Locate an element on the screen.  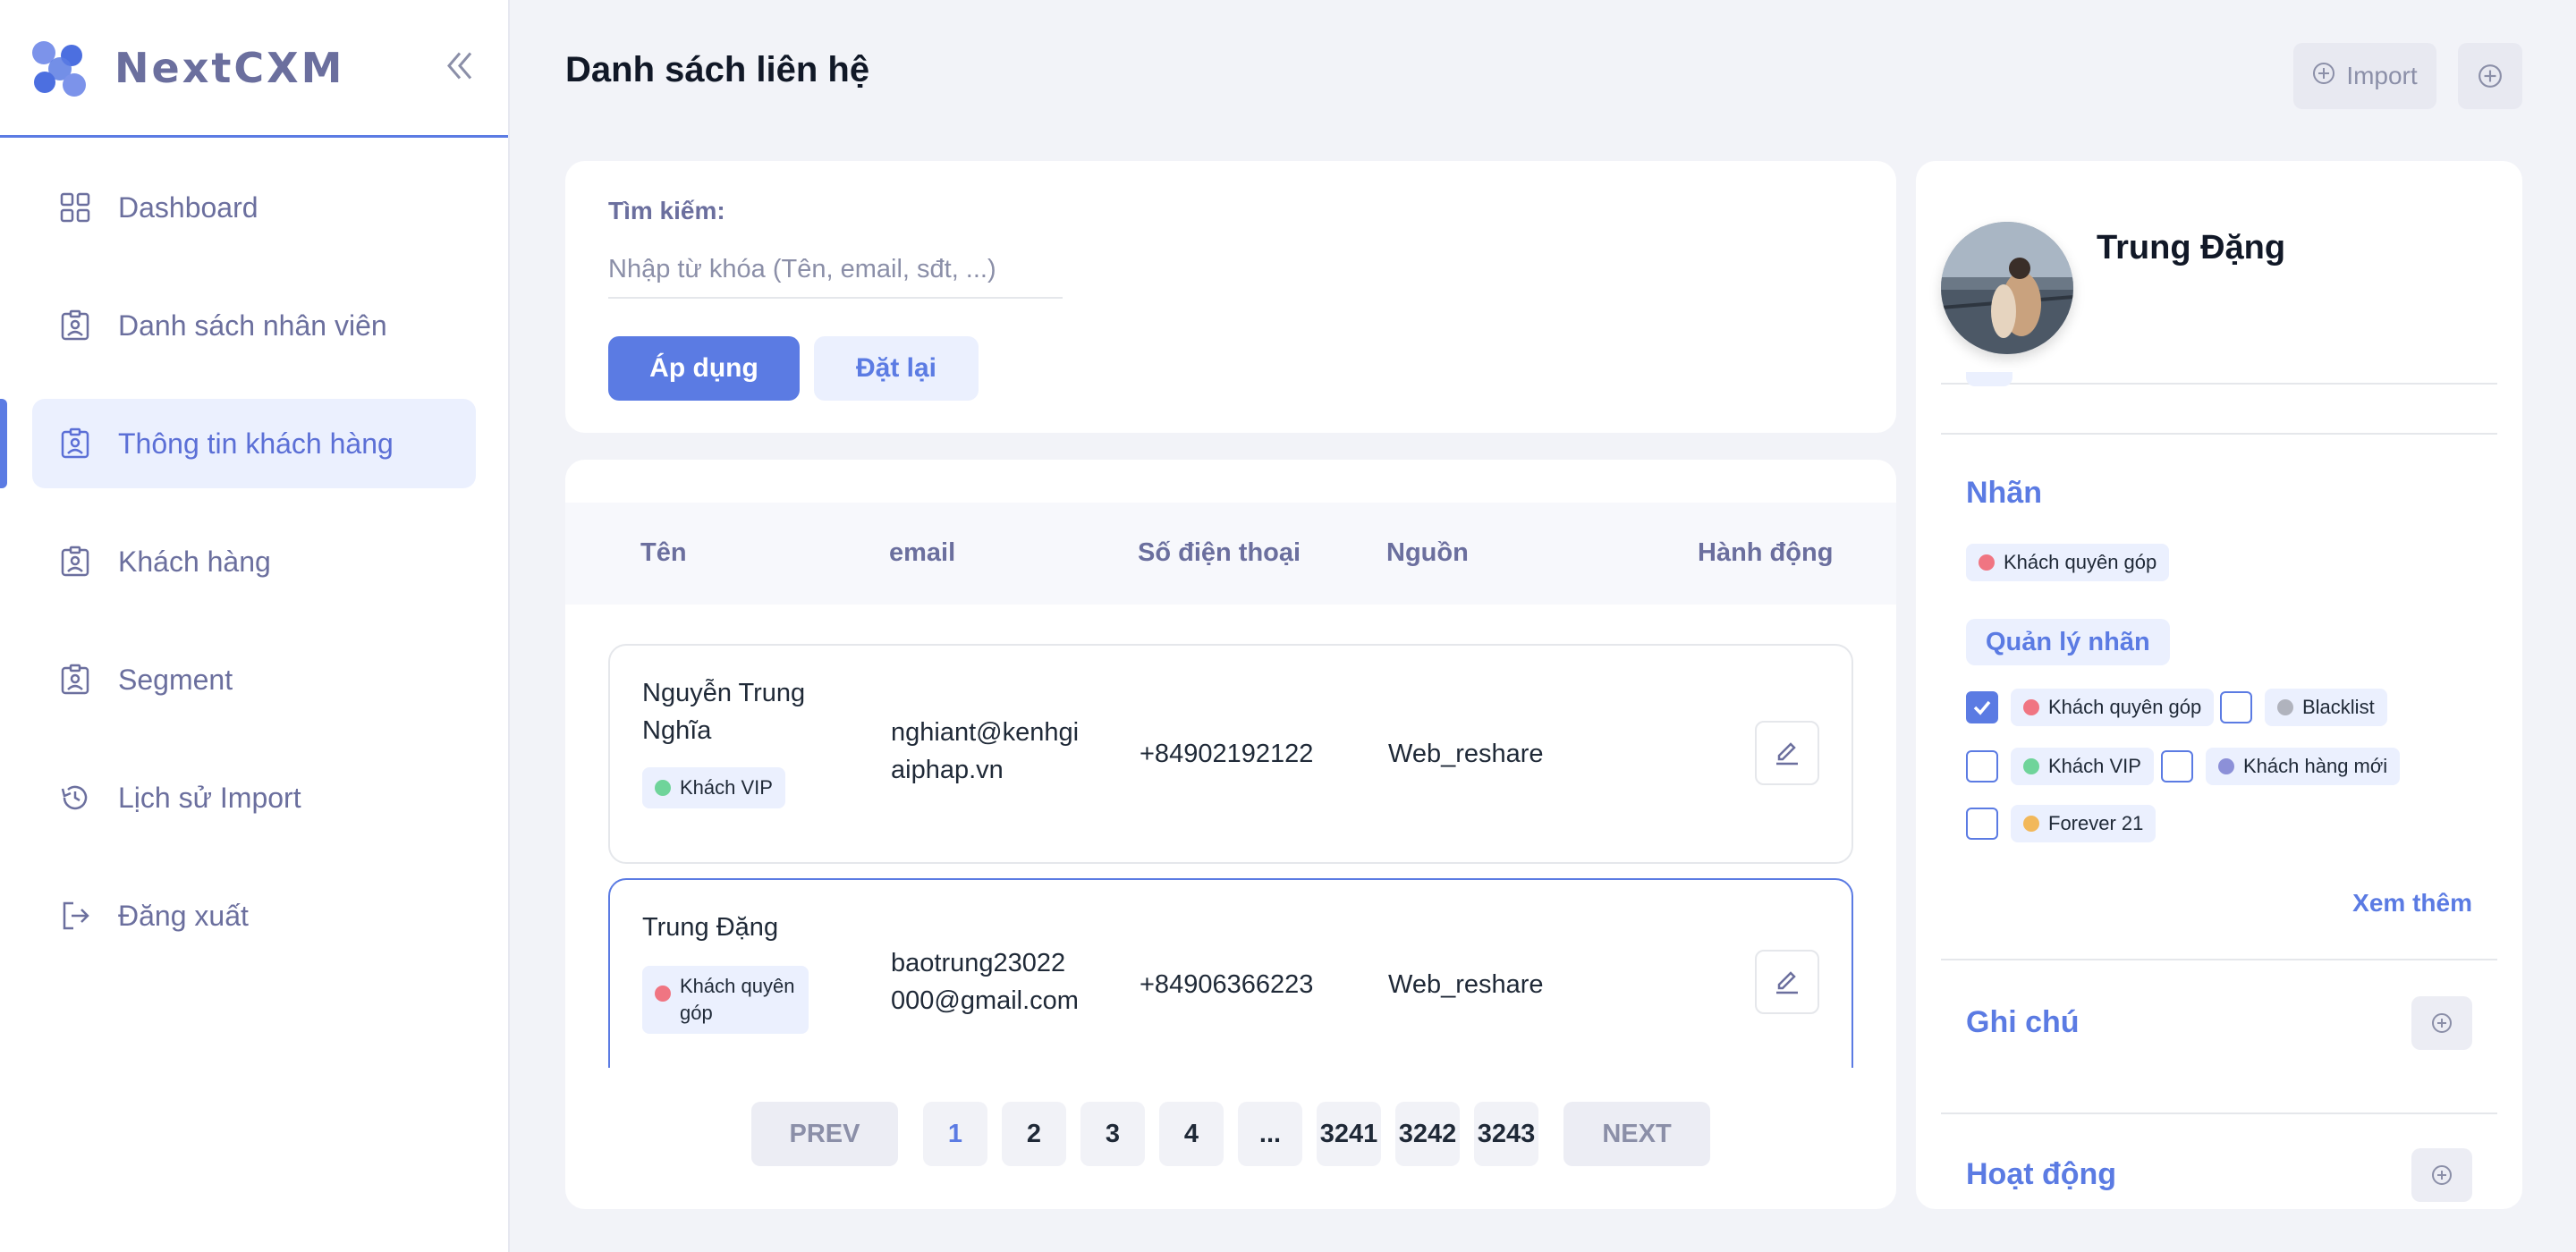
contact-phone: +84906366223 is located at coordinates (1227, 984).